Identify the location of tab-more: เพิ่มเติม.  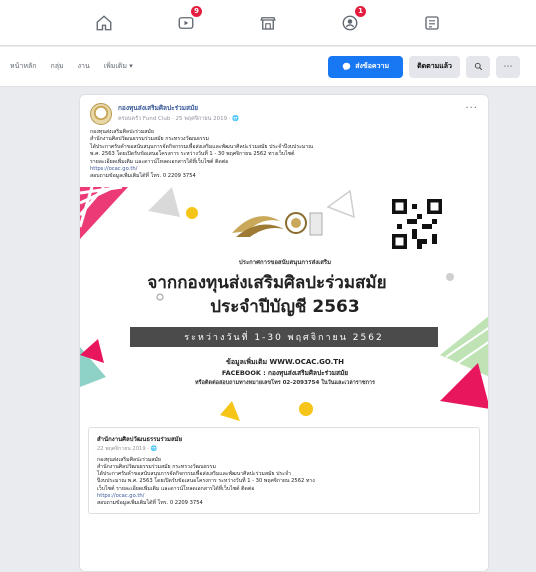
(118, 66).